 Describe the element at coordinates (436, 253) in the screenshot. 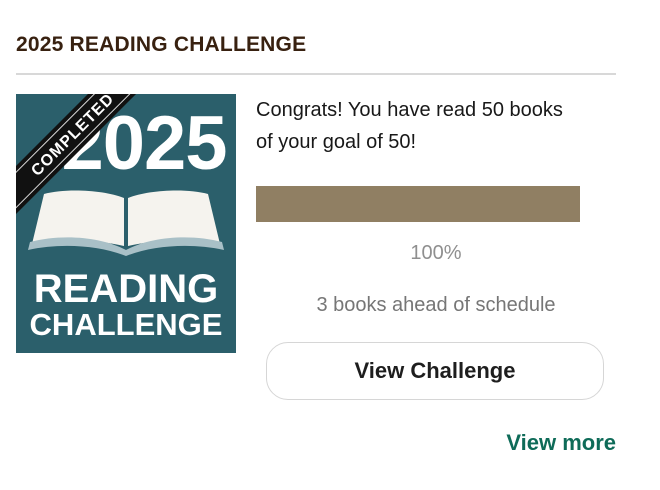

I see `progress-percent: 100%` at that location.